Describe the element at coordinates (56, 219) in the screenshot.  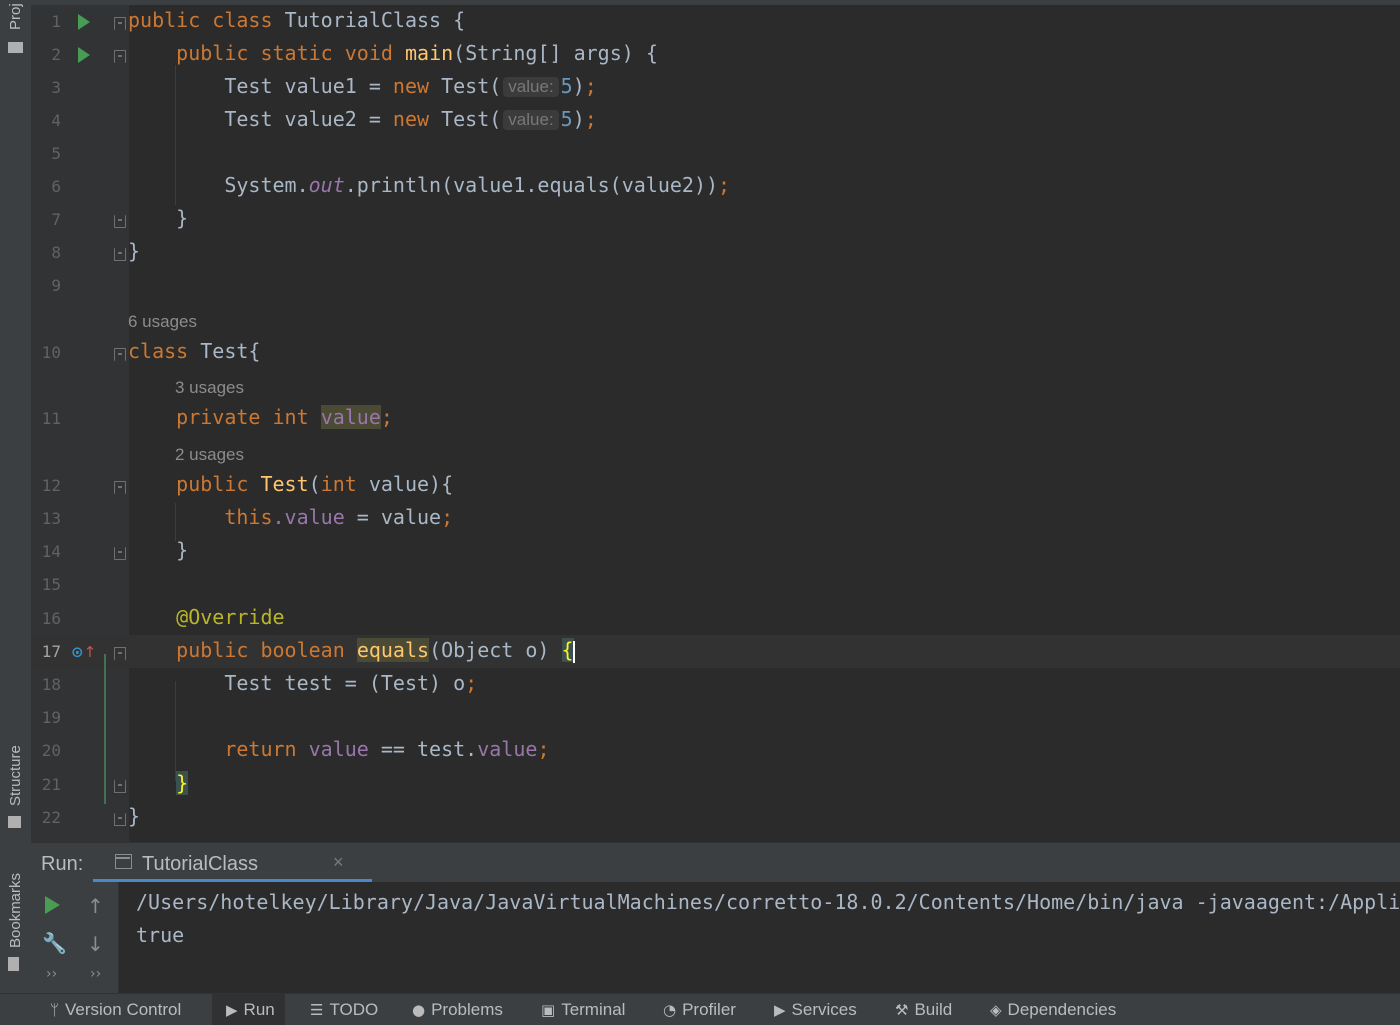
I see `line-number: 7` at that location.